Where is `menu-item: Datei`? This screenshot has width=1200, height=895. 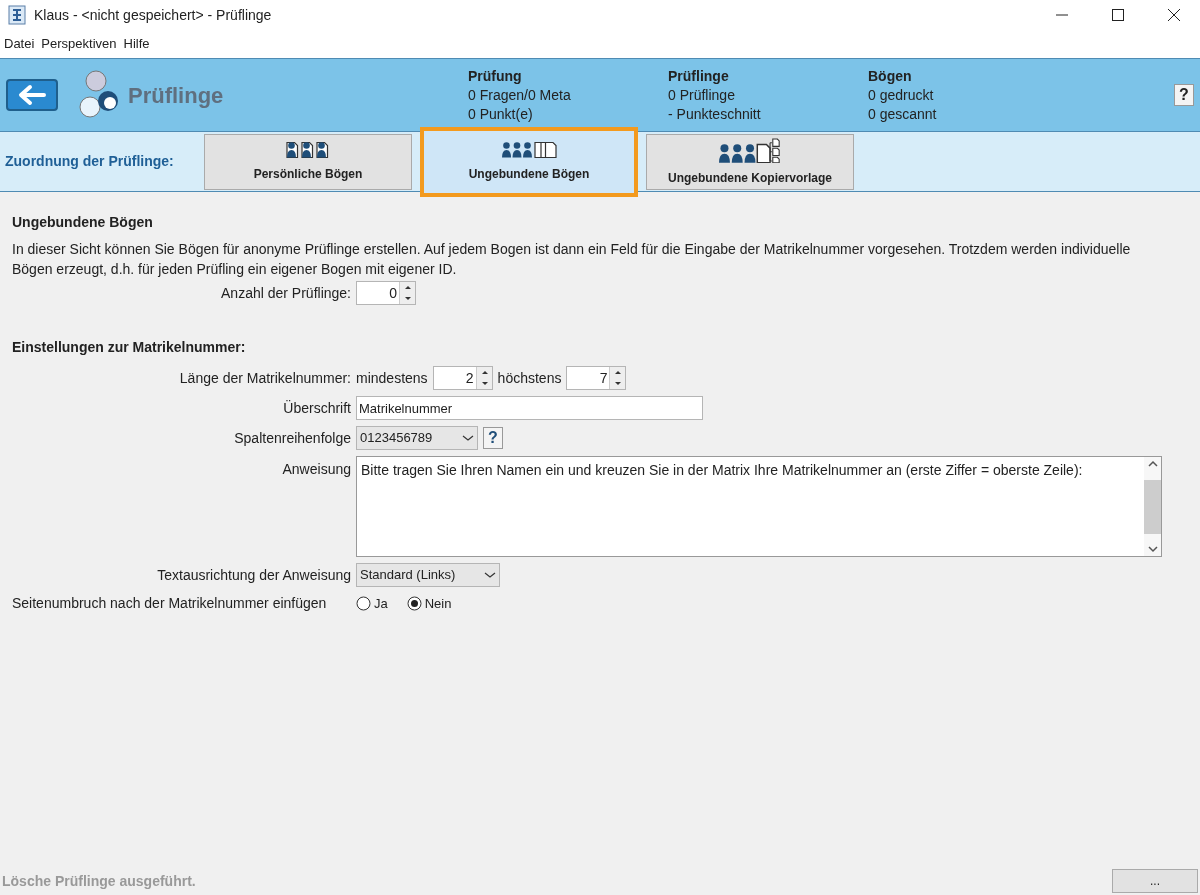
menu-item: Datei is located at coordinates (19, 44).